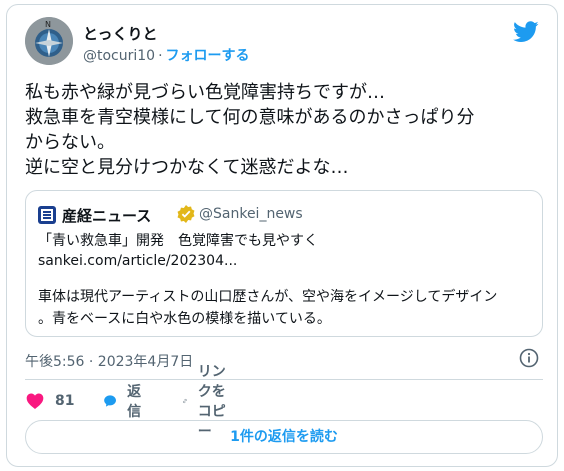 Image resolution: width=564 pixels, height=471 pixels. What do you see at coordinates (526, 32) in the screenshot?
I see `twitter-bird-icon` at bounding box center [526, 32].